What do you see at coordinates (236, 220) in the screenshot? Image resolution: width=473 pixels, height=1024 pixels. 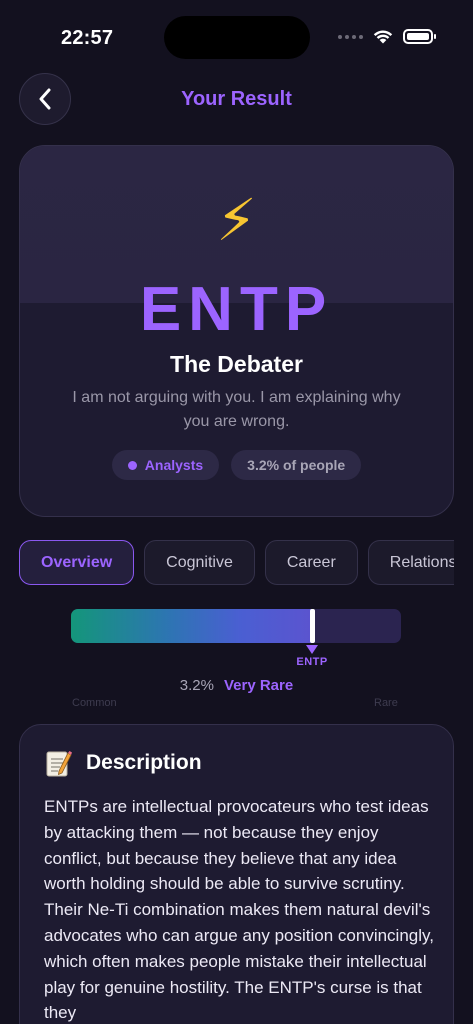 I see `lightning-icon: ⚡` at bounding box center [236, 220].